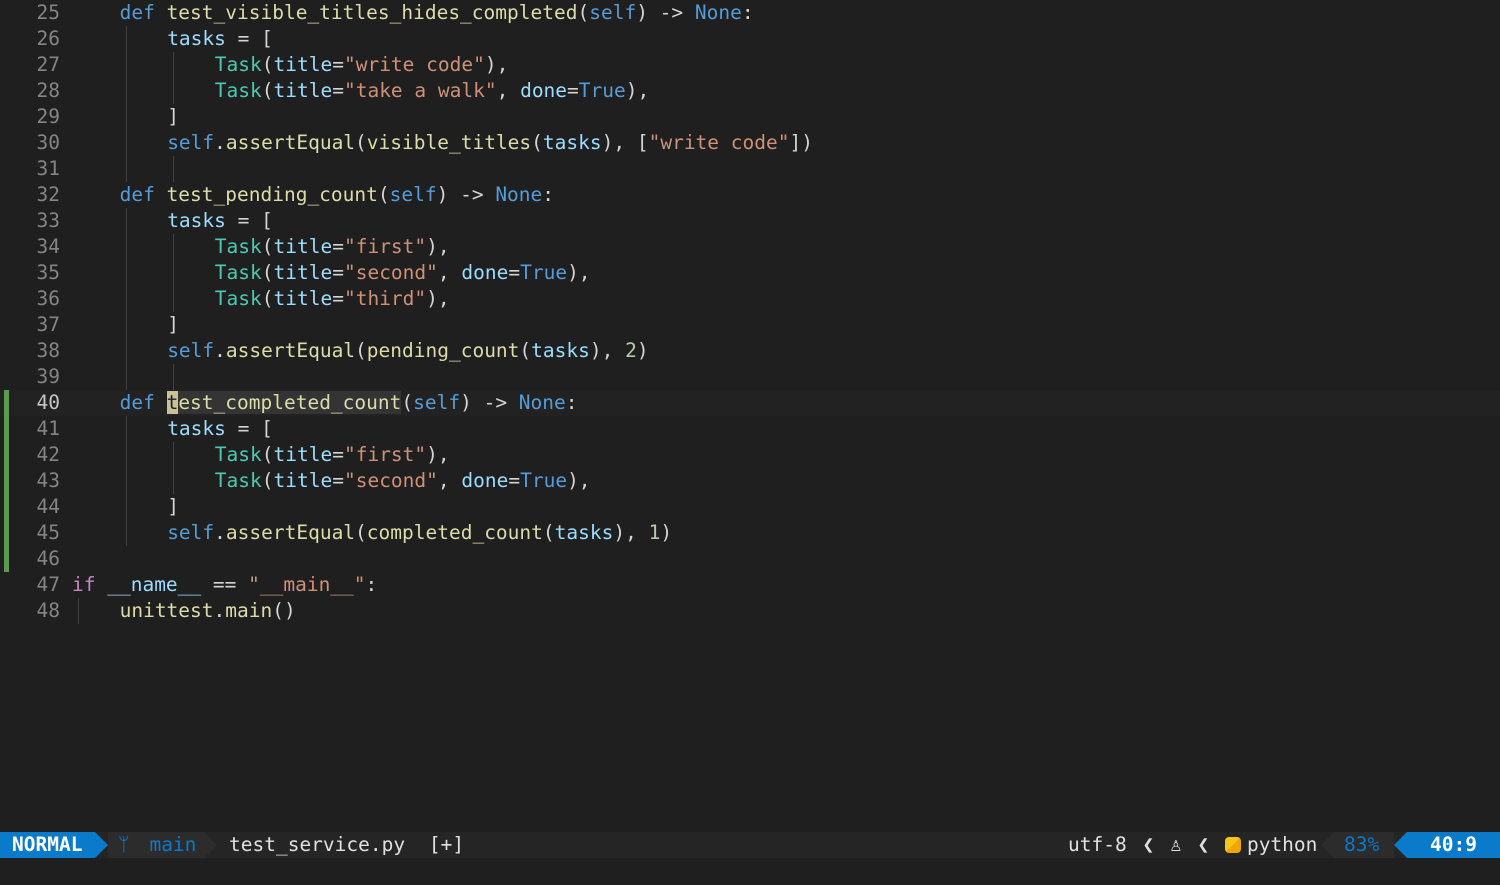 Image resolution: width=1500 pixels, height=885 pixels. Describe the element at coordinates (625, 142) in the screenshot. I see `code-token: ), [` at that location.